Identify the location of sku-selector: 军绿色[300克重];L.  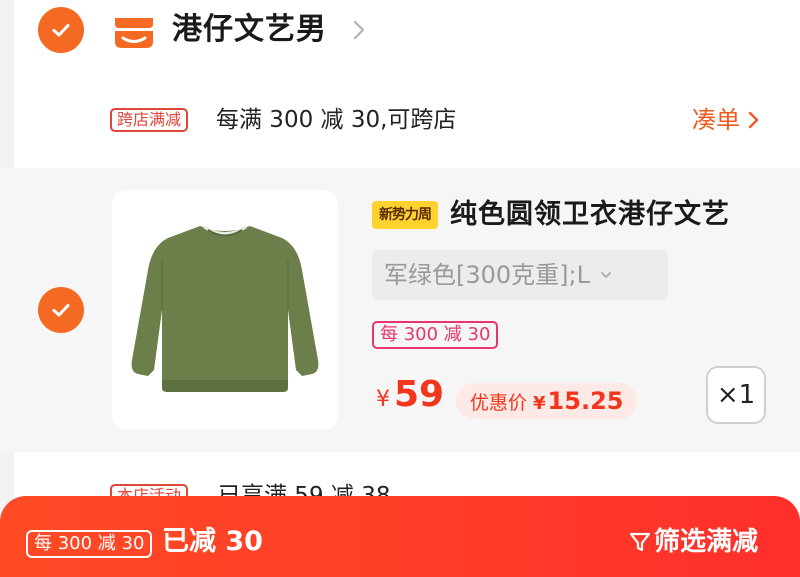
(520, 275).